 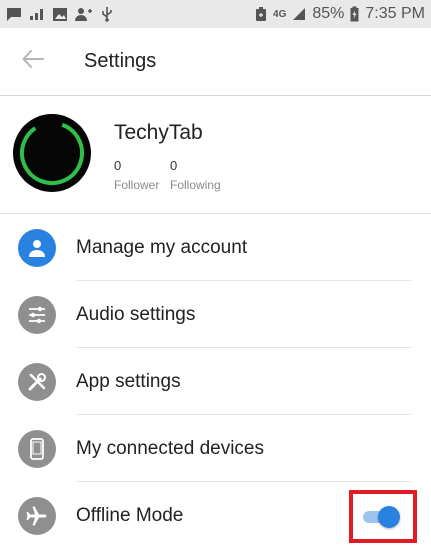 I want to click on menu-label: My connected devices, so click(x=170, y=448).